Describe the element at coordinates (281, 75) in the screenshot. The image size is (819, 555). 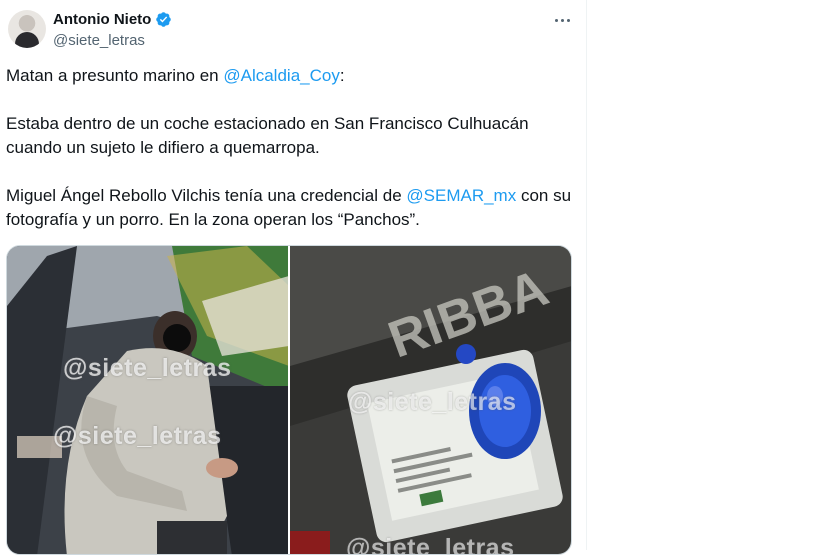
I see `mention-alcaldia-coy: @Alcaldia_Coy` at that location.